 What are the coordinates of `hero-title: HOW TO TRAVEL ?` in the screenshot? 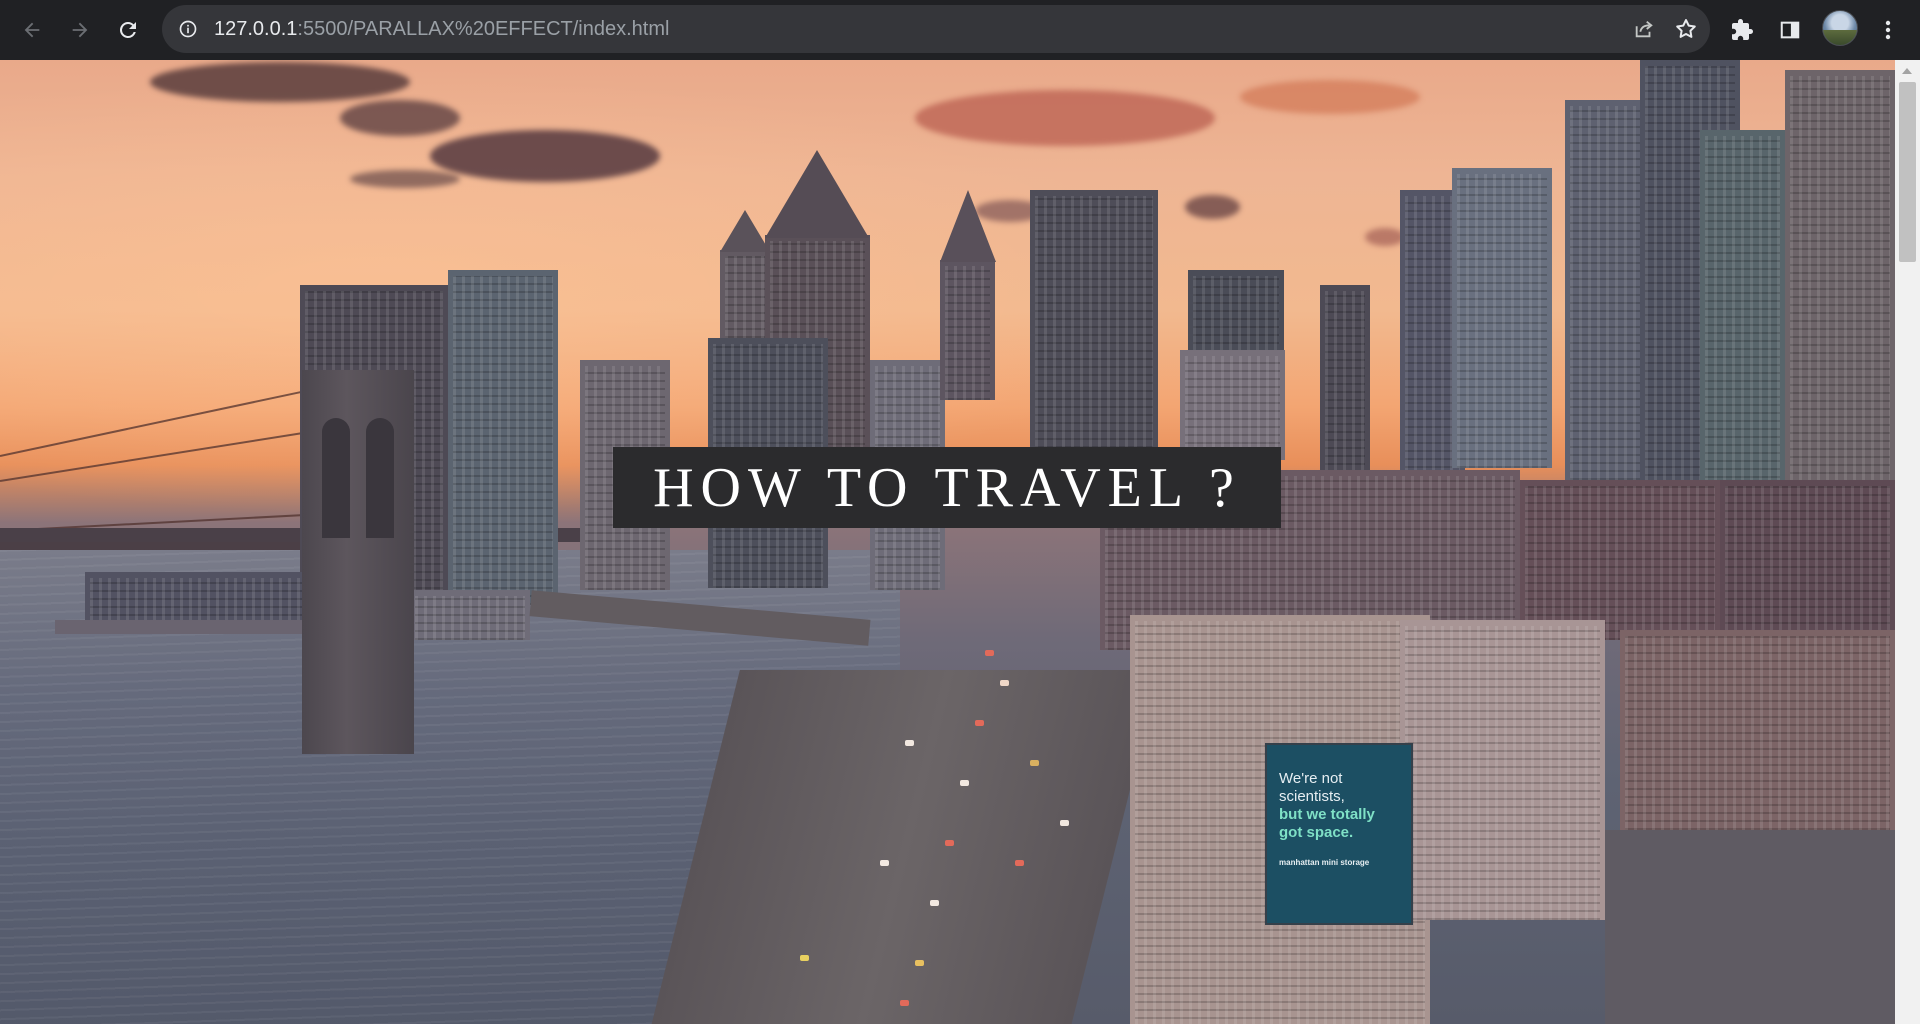 It's located at (947, 487).